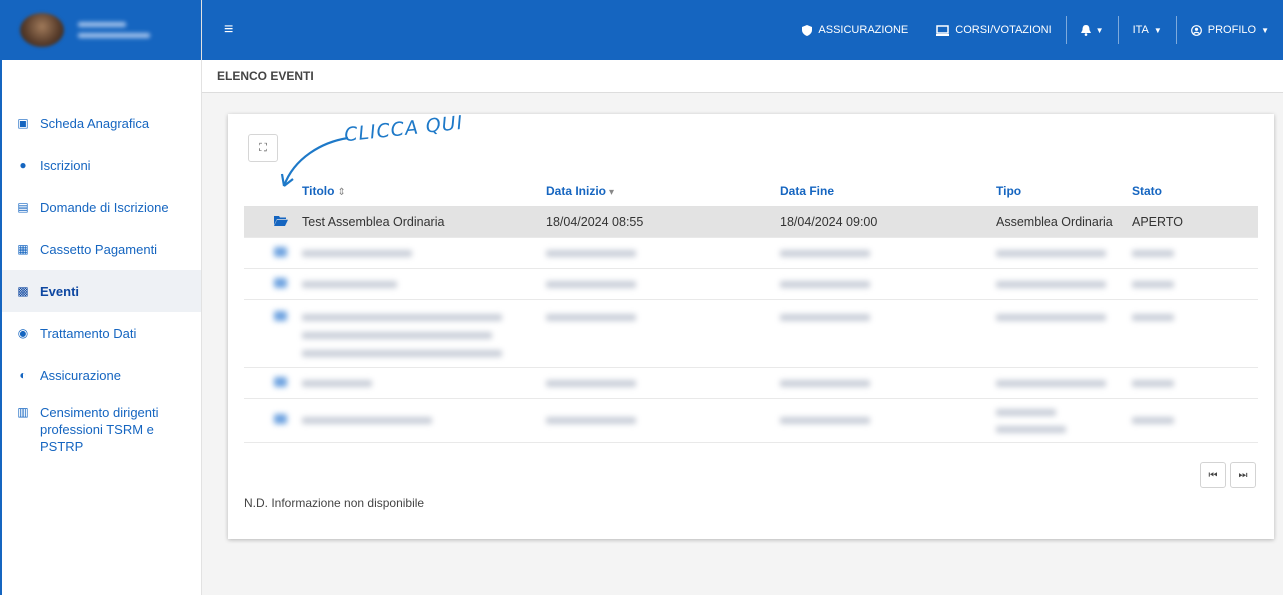 The image size is (1283, 595). What do you see at coordinates (1191, 191) in the screenshot?
I see `column-header-stato: Stato` at bounding box center [1191, 191].